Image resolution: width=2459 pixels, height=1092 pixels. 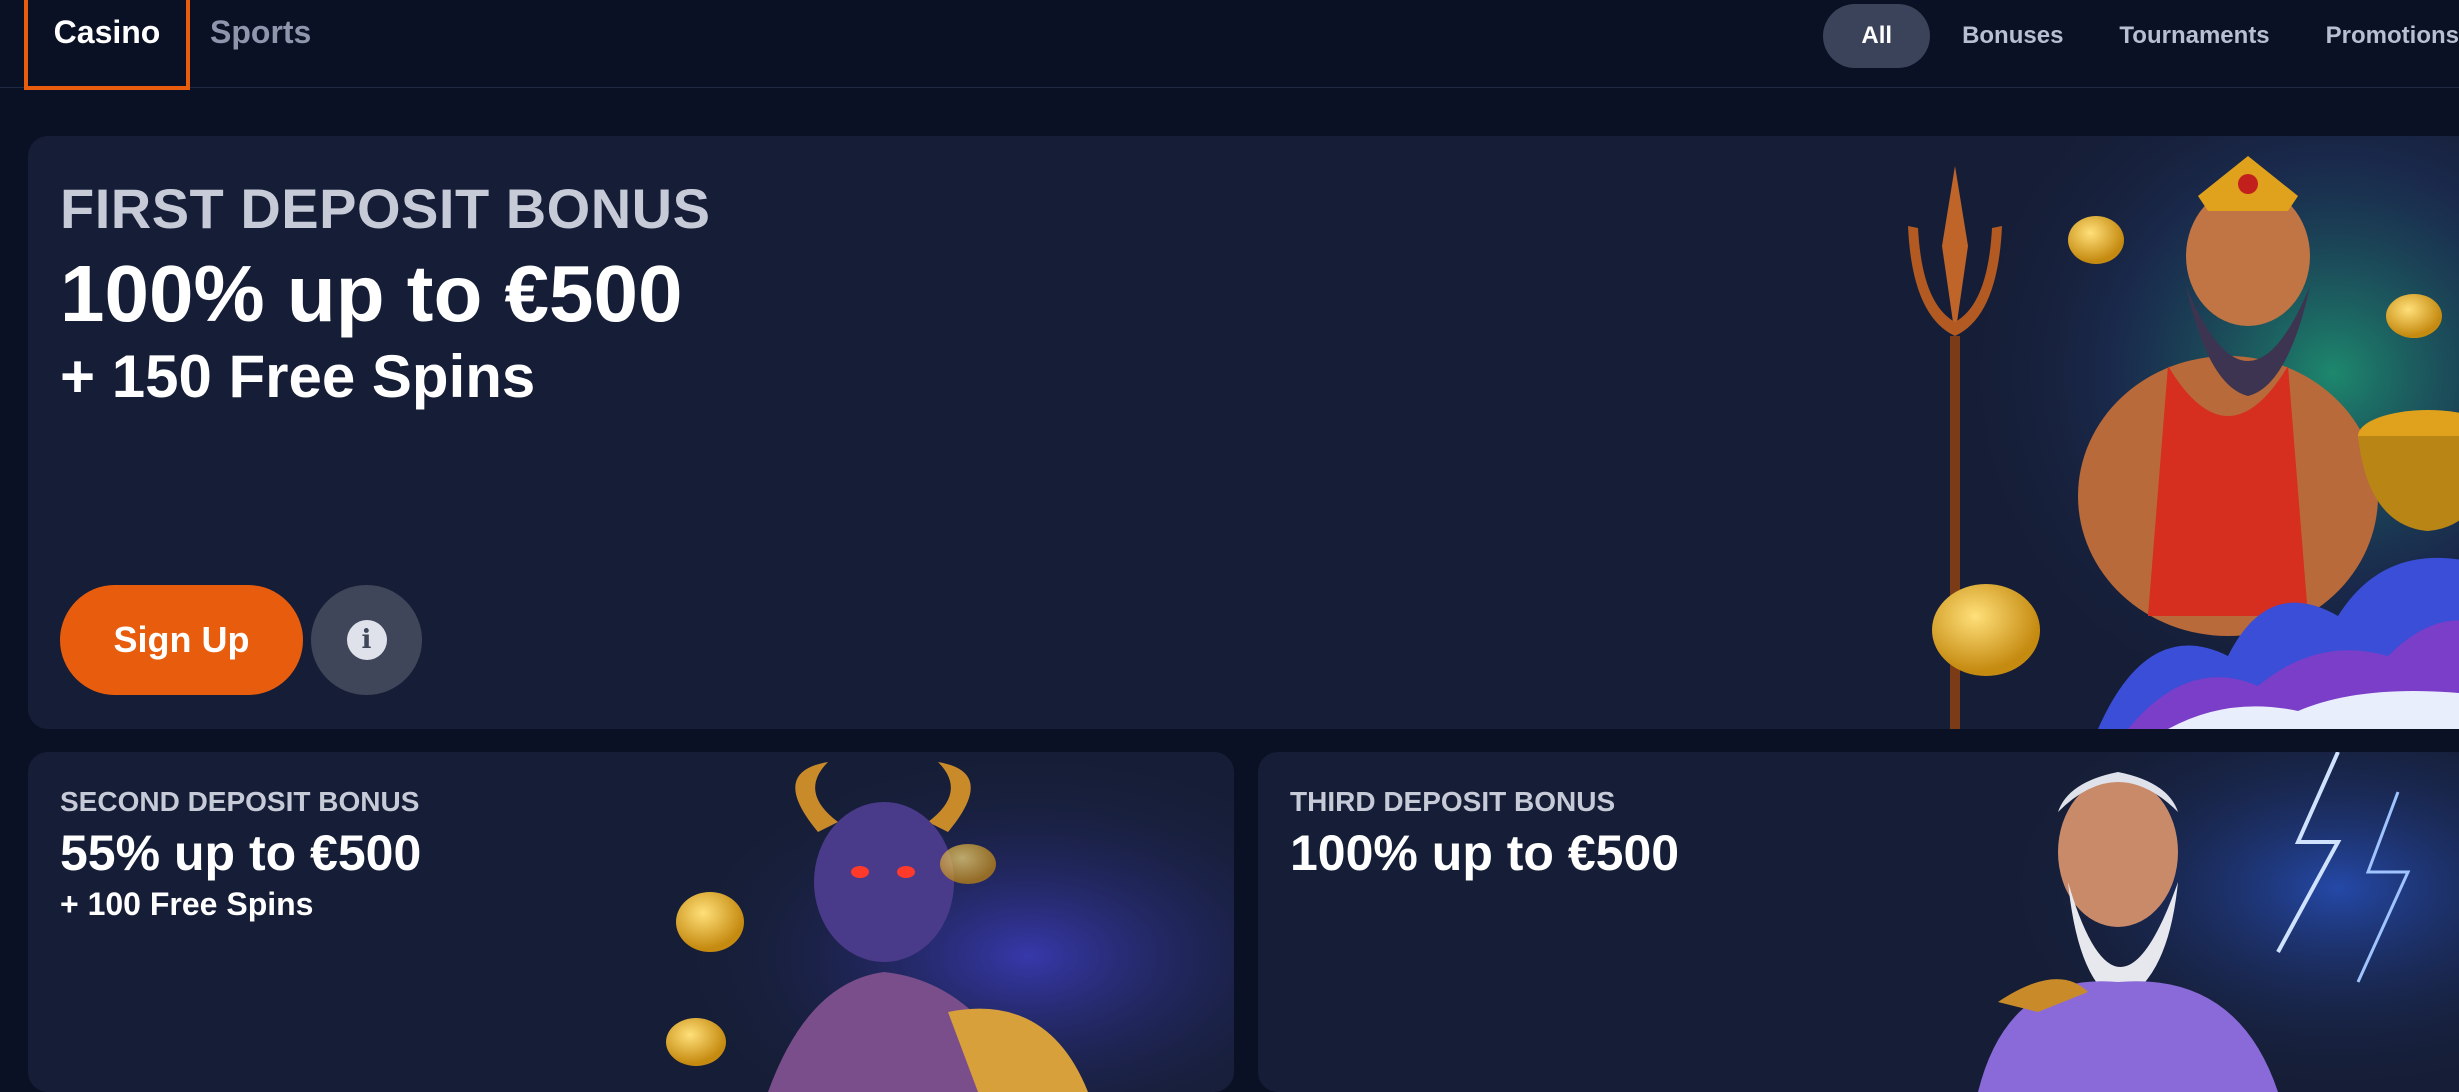 I want to click on tab-sports: Sports, so click(x=260, y=45).